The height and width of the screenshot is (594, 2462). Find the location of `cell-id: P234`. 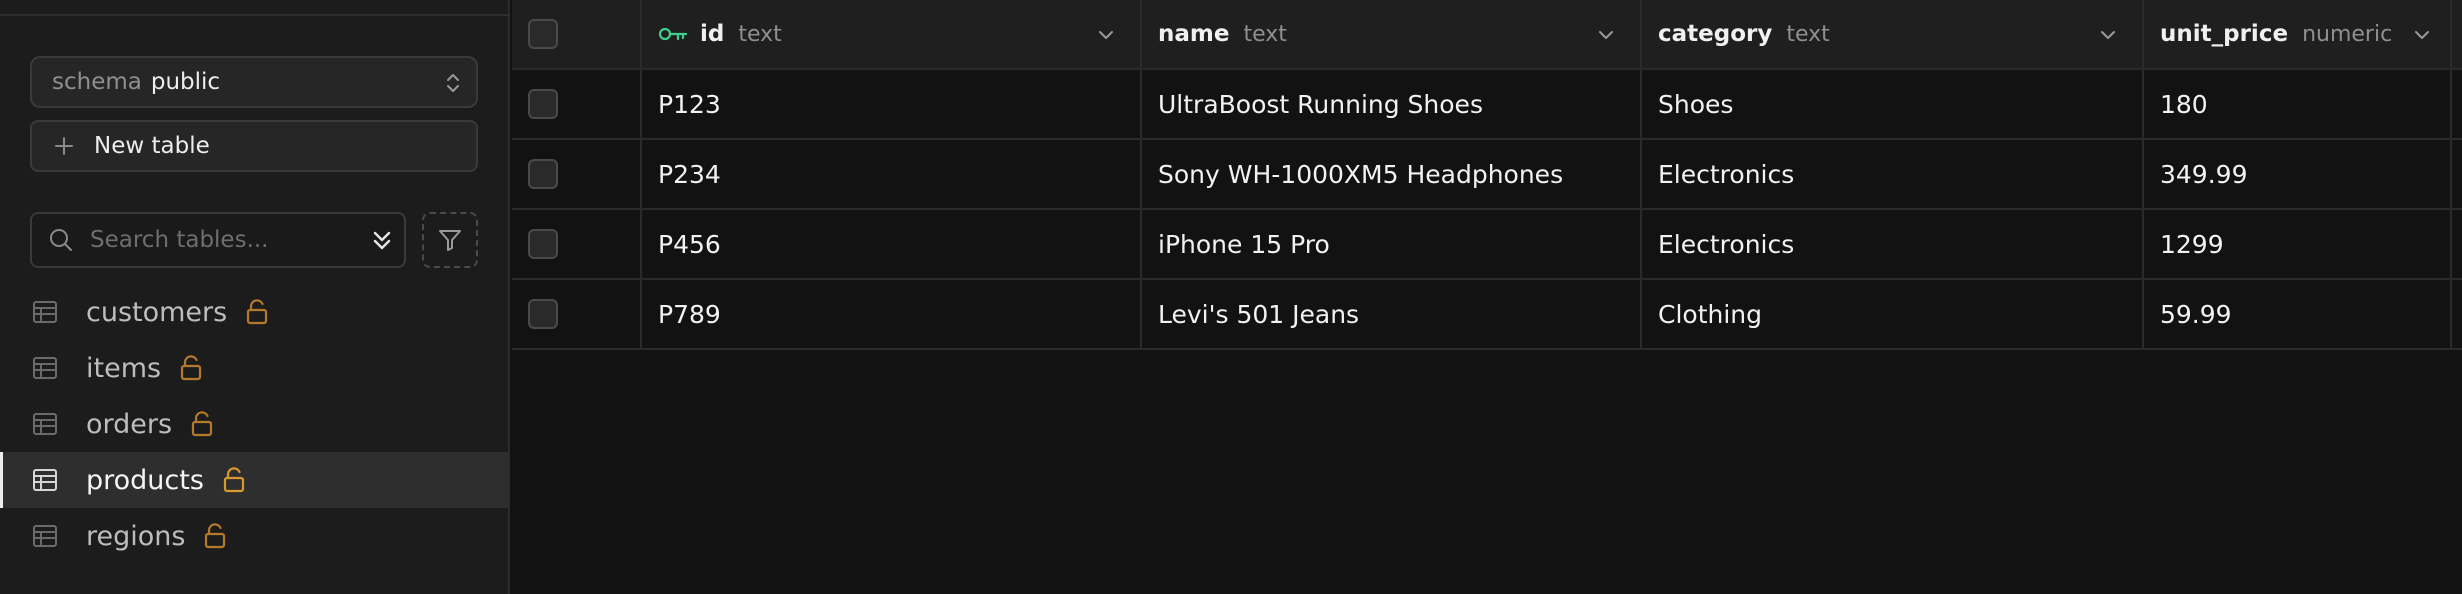

cell-id: P234 is located at coordinates (892, 174).